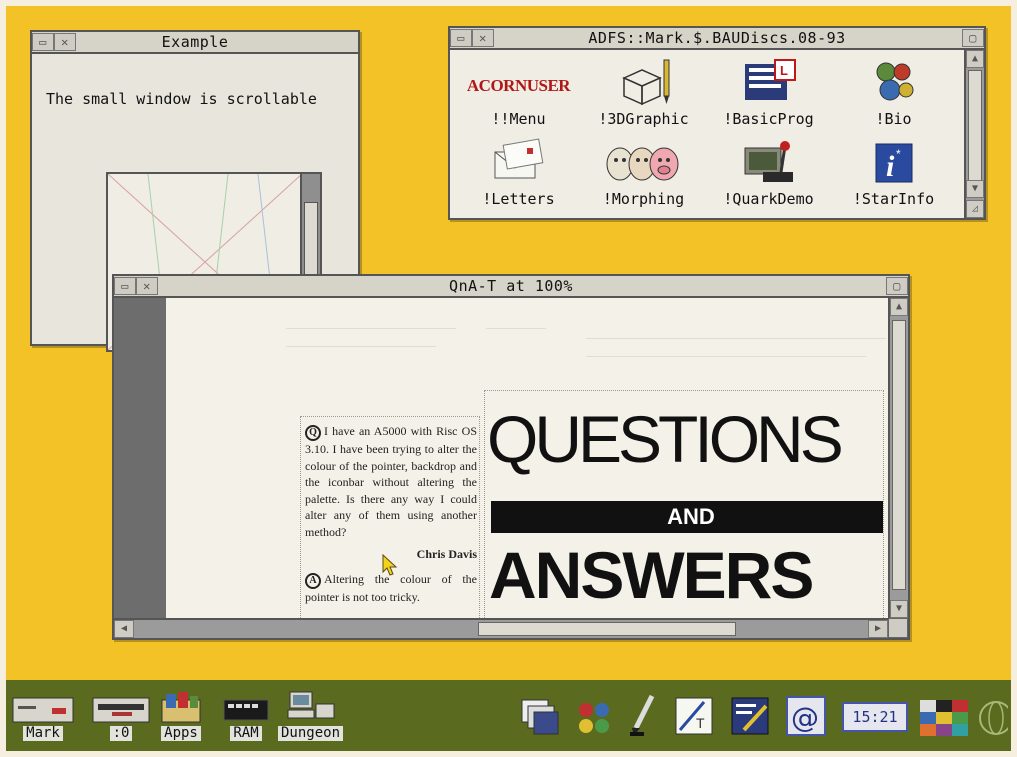 The image size is (1017, 757). I want to click on file-item-basicprog: L !BasicProg, so click(768, 92).